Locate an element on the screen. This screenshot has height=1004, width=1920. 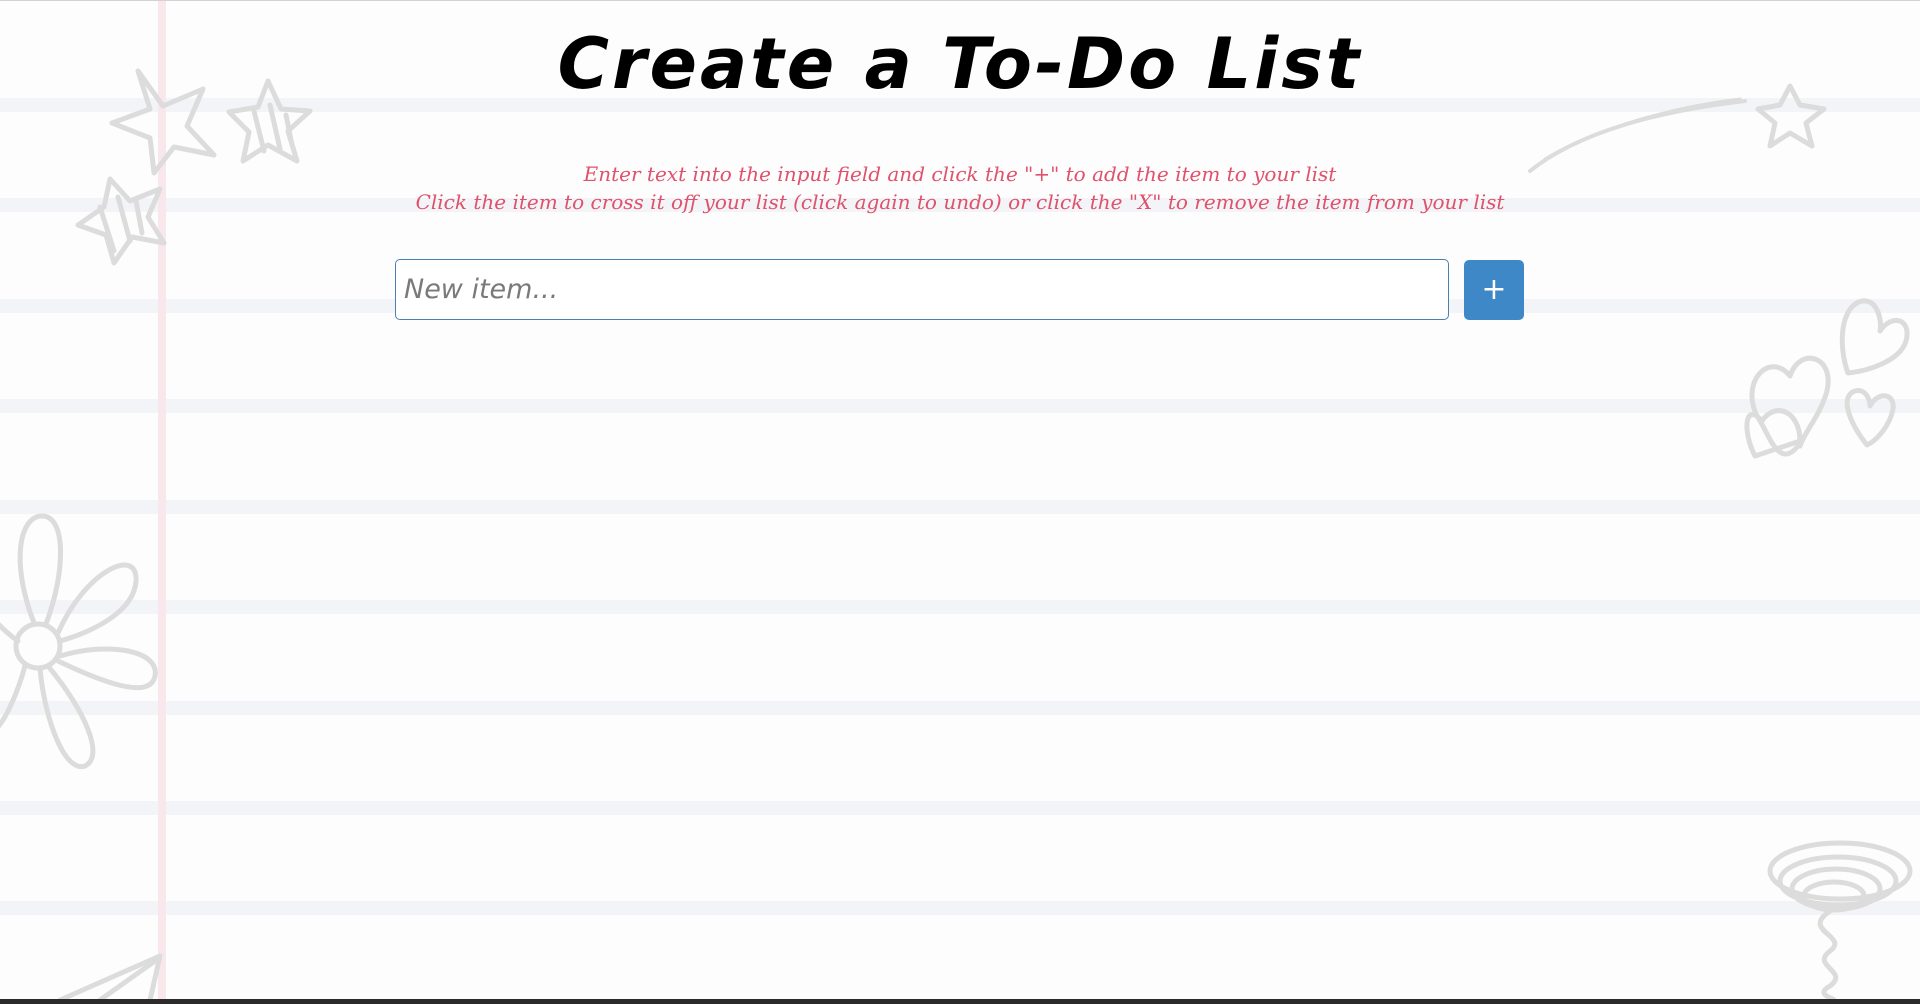
add-item-button: + is located at coordinates (1494, 290).